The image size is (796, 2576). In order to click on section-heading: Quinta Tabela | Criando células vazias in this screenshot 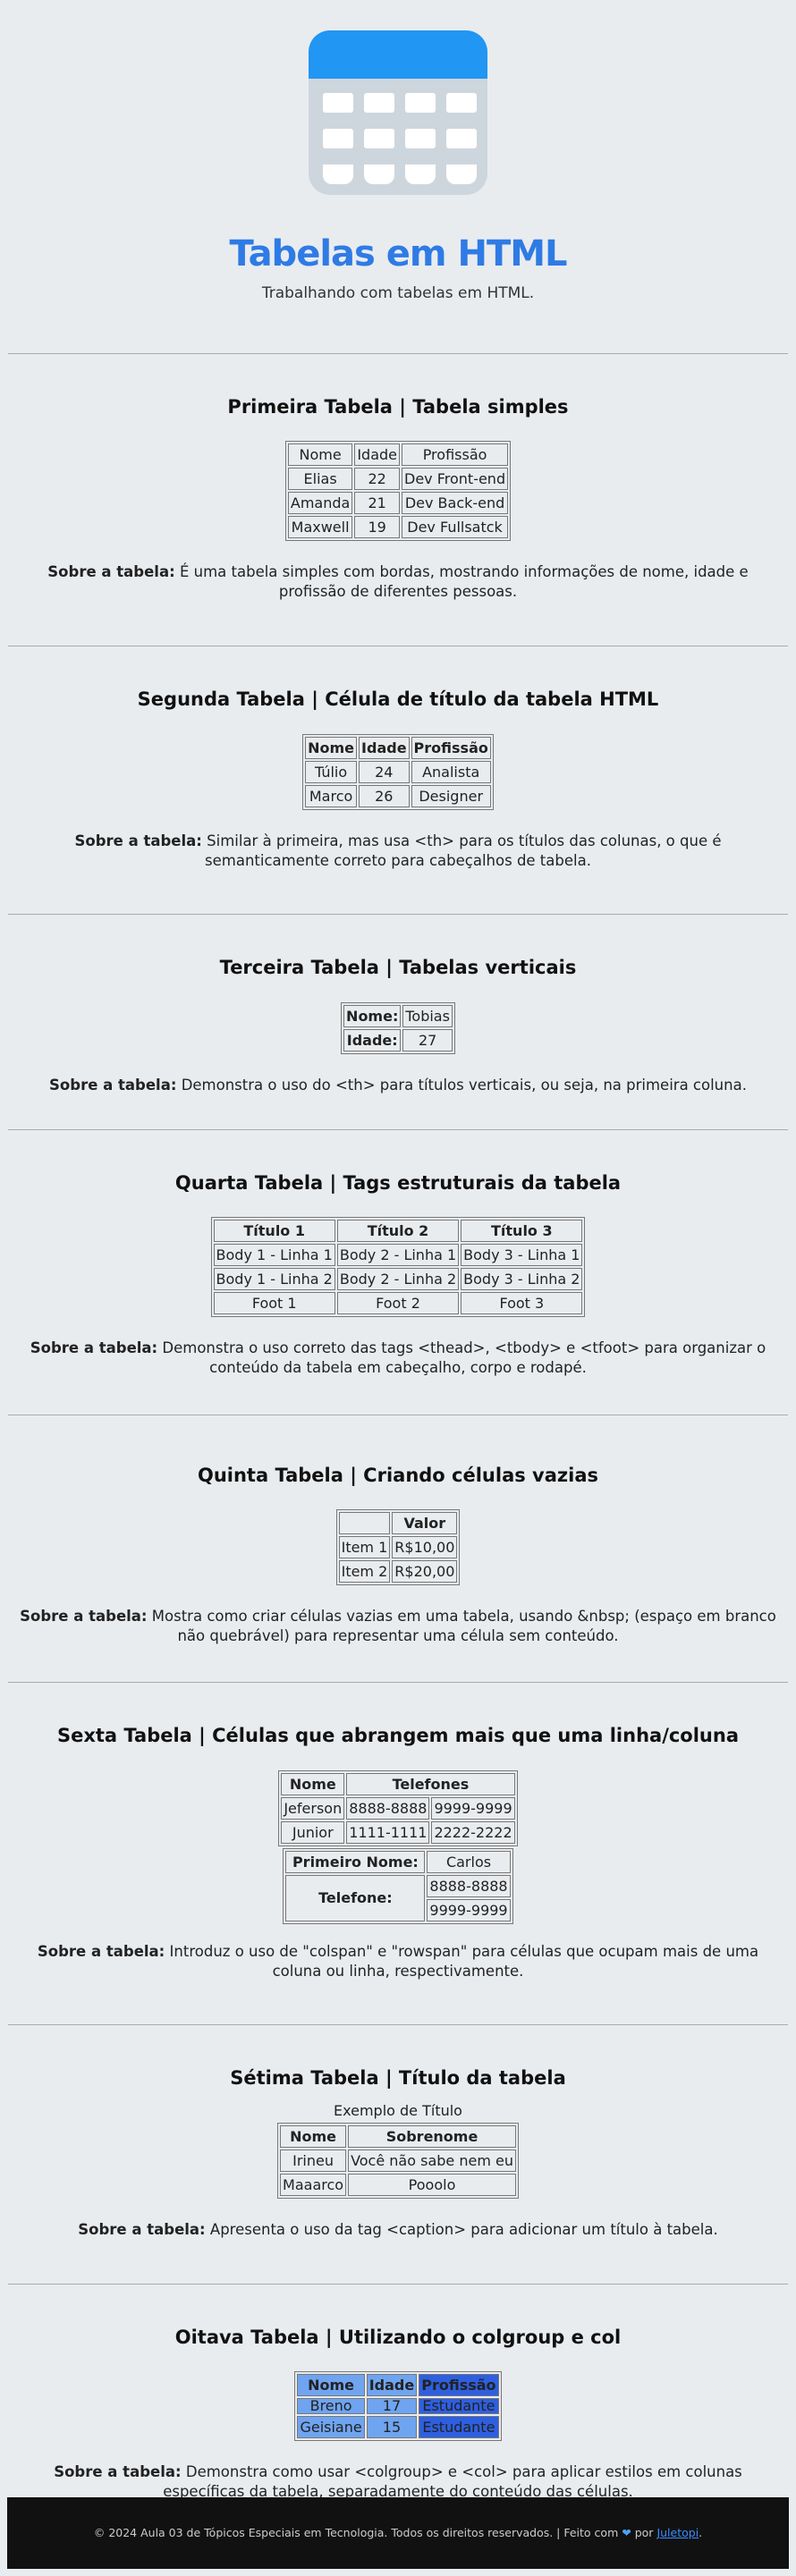, I will do `click(398, 1475)`.